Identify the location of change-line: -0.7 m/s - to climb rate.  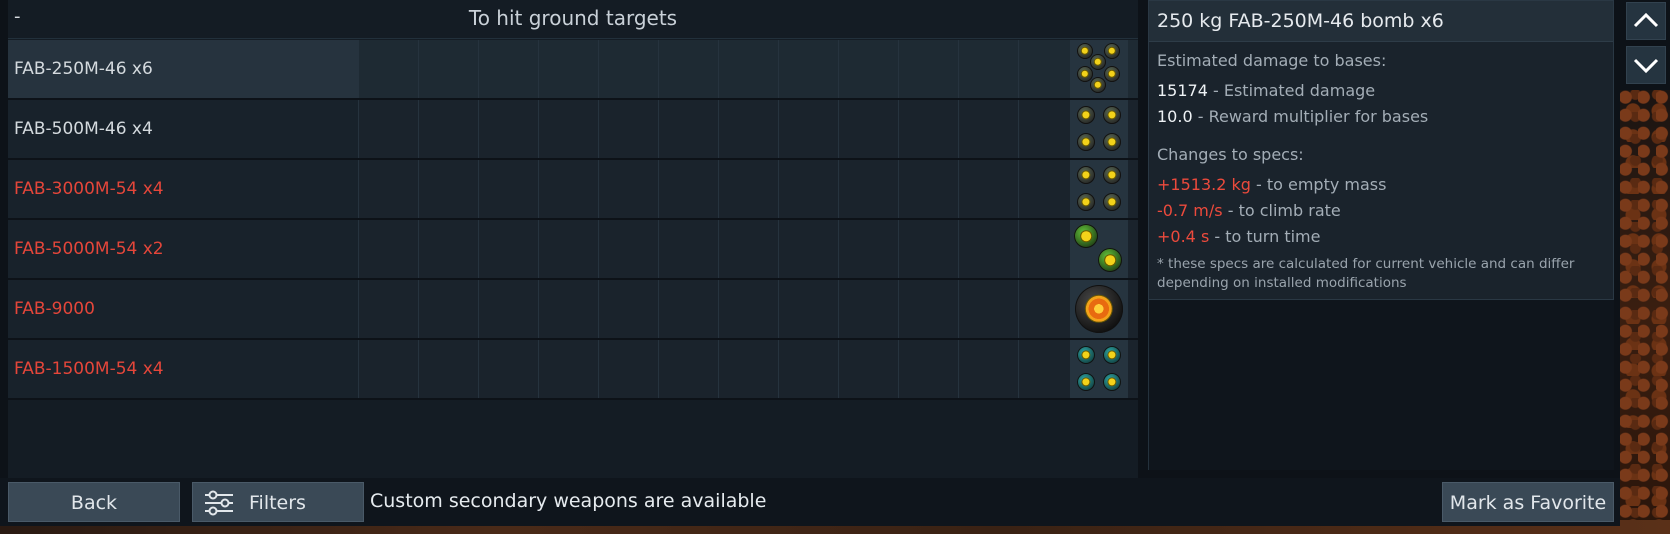
(1249, 210).